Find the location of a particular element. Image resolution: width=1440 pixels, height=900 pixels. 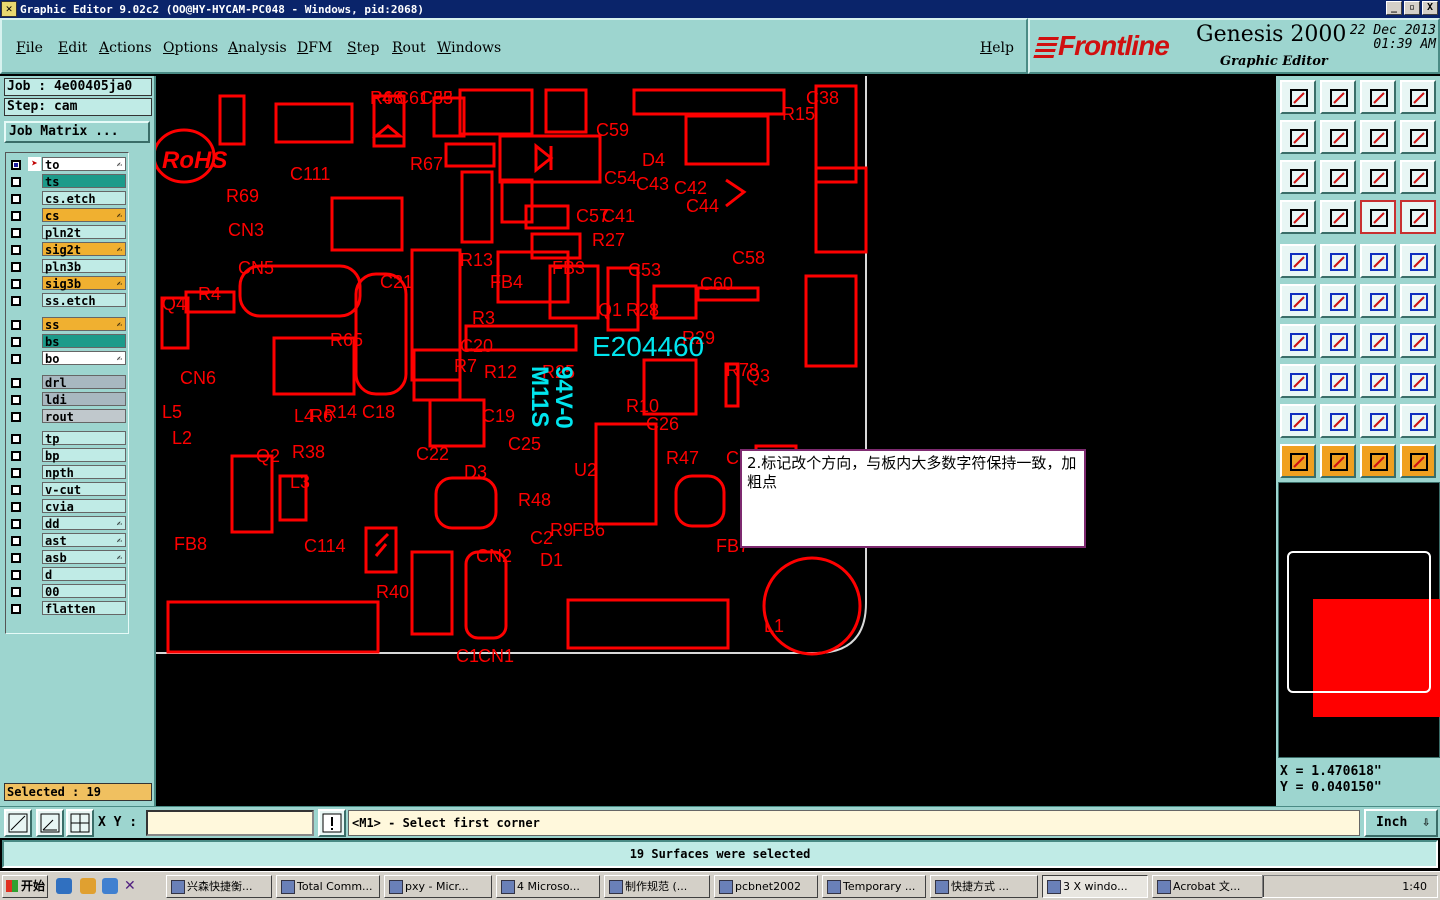

layer-row-pln3b: pln3b is located at coordinates (68, 266).